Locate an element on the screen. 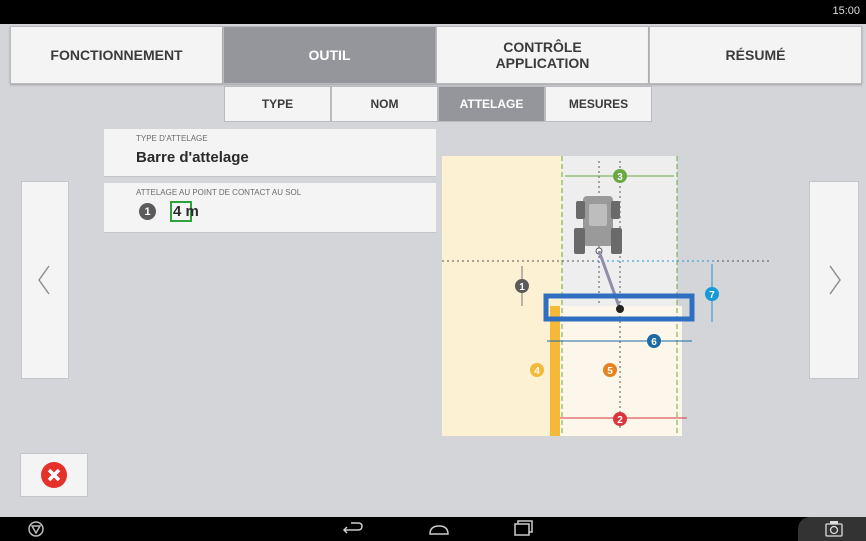 The image size is (866, 541). marker-2: 2 is located at coordinates (620, 419).